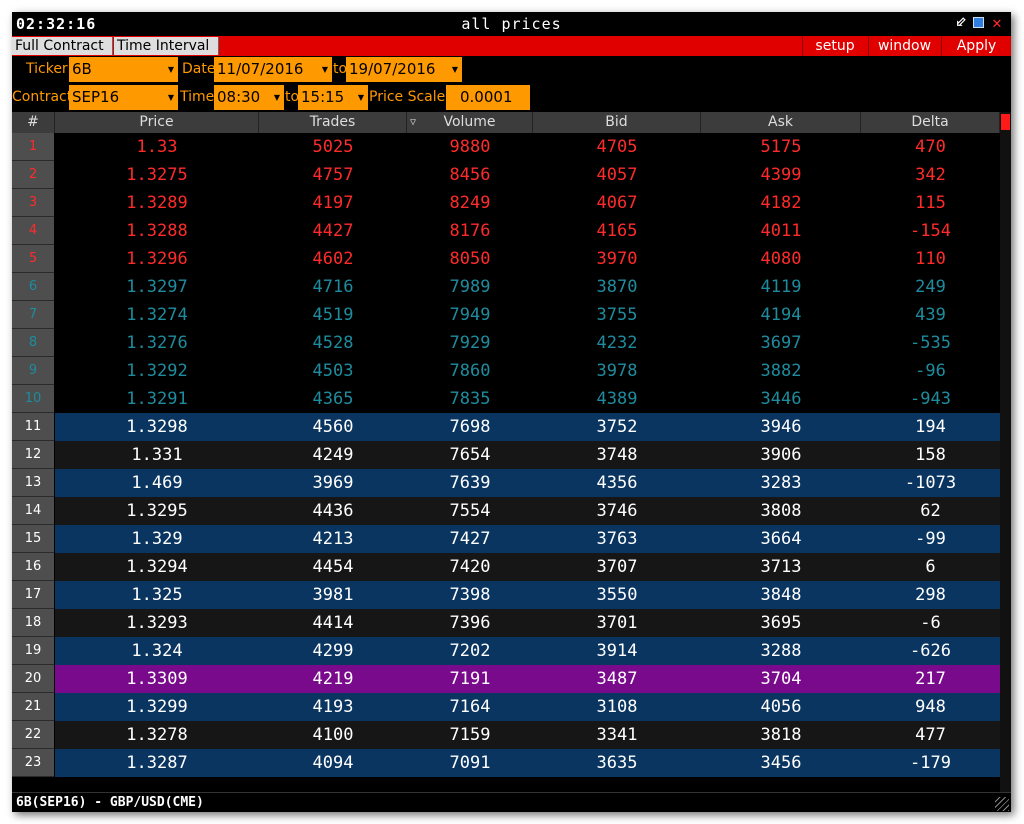 Image resolution: width=1024 pixels, height=824 pixels. Describe the element at coordinates (333, 567) in the screenshot. I see `cell-trades: 4454` at that location.